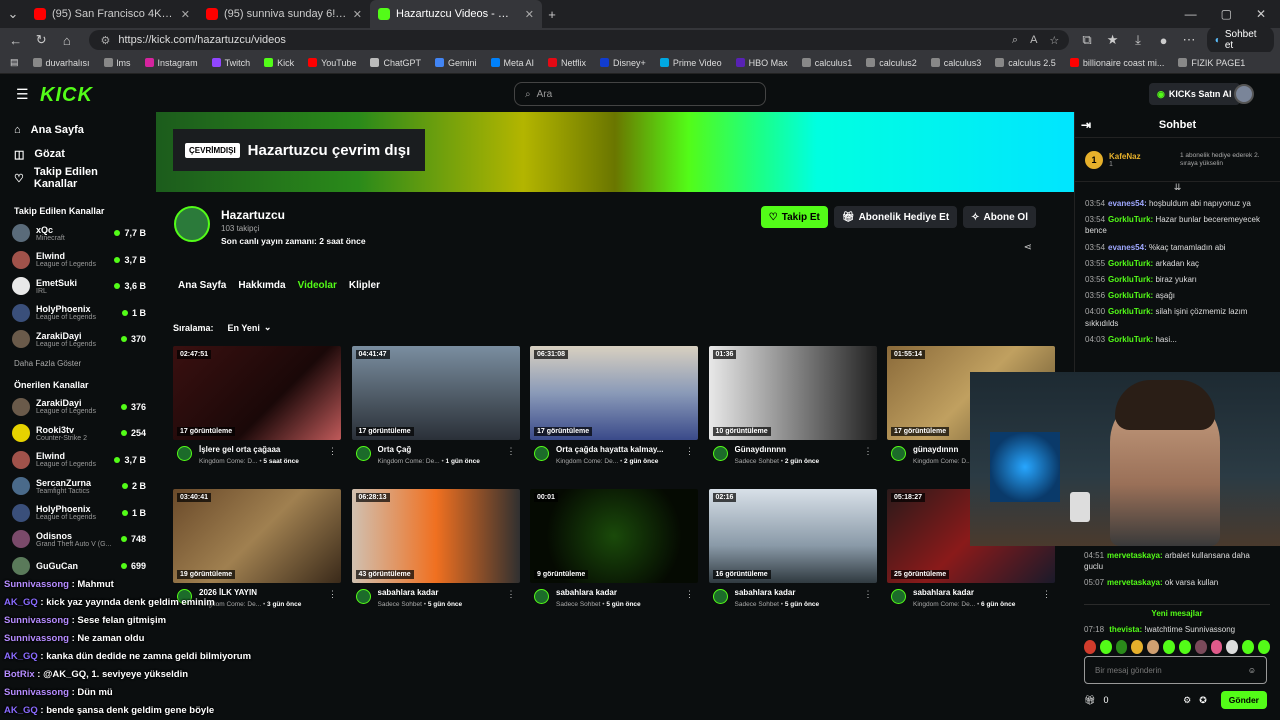 The image size is (1280, 720). What do you see at coordinates (364, 285) in the screenshot?
I see `tab-klipler: Klipler` at bounding box center [364, 285].